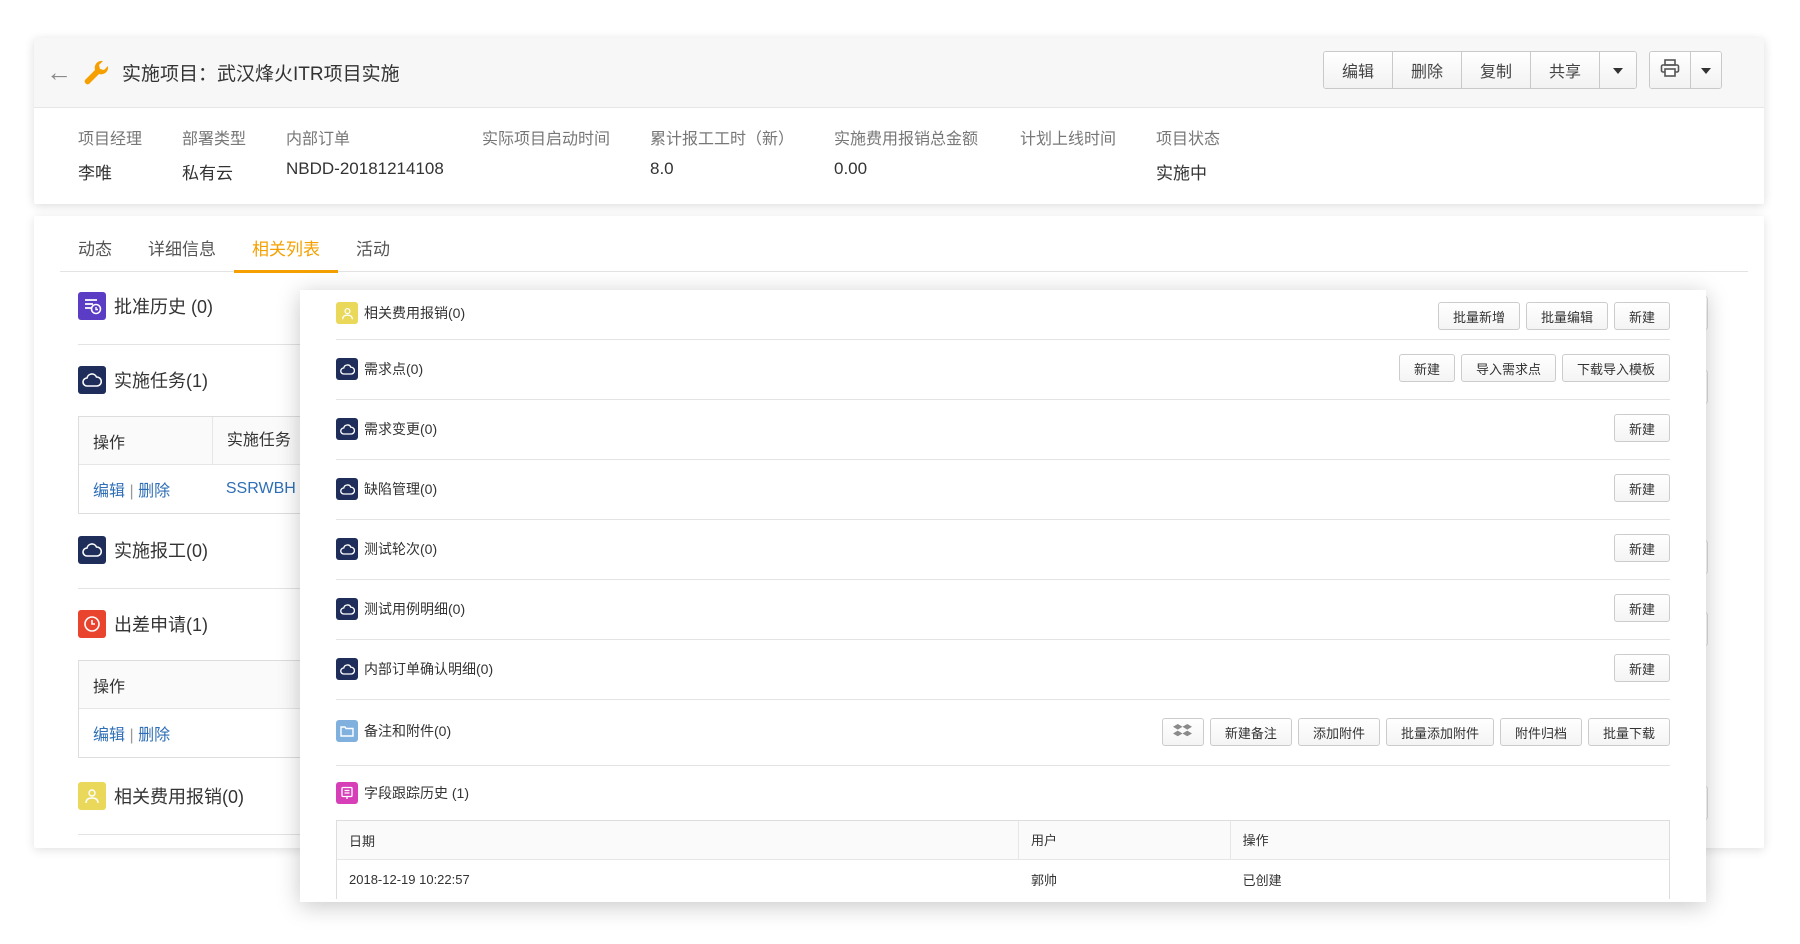 The height and width of the screenshot is (944, 1800). Describe the element at coordinates (401, 429) in the screenshot. I see `related-list-title: 需求变更(0)` at that location.